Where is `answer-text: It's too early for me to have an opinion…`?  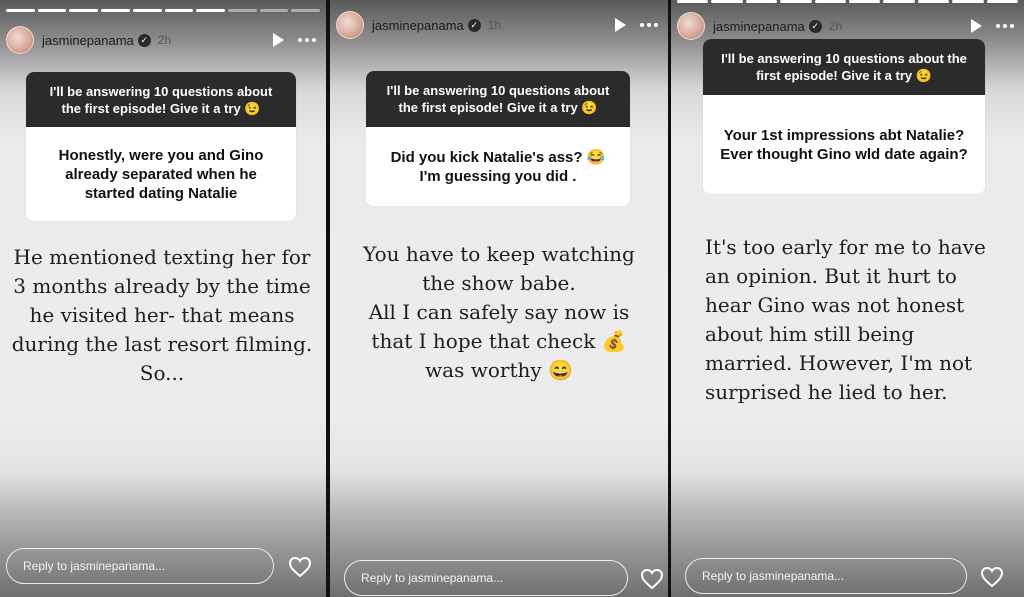
answer-text: It's too early for me to have an opinion… is located at coordinates (845, 319).